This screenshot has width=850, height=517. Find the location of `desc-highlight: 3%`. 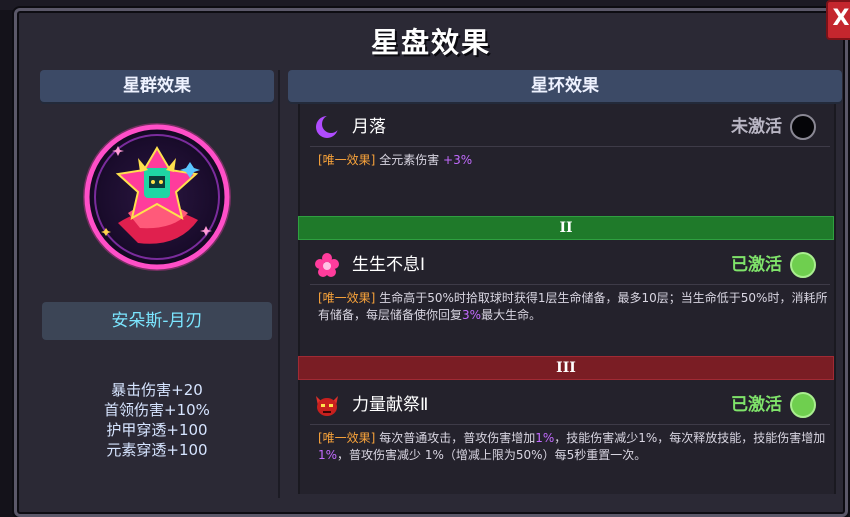

desc-highlight: 3% is located at coordinates (472, 315).